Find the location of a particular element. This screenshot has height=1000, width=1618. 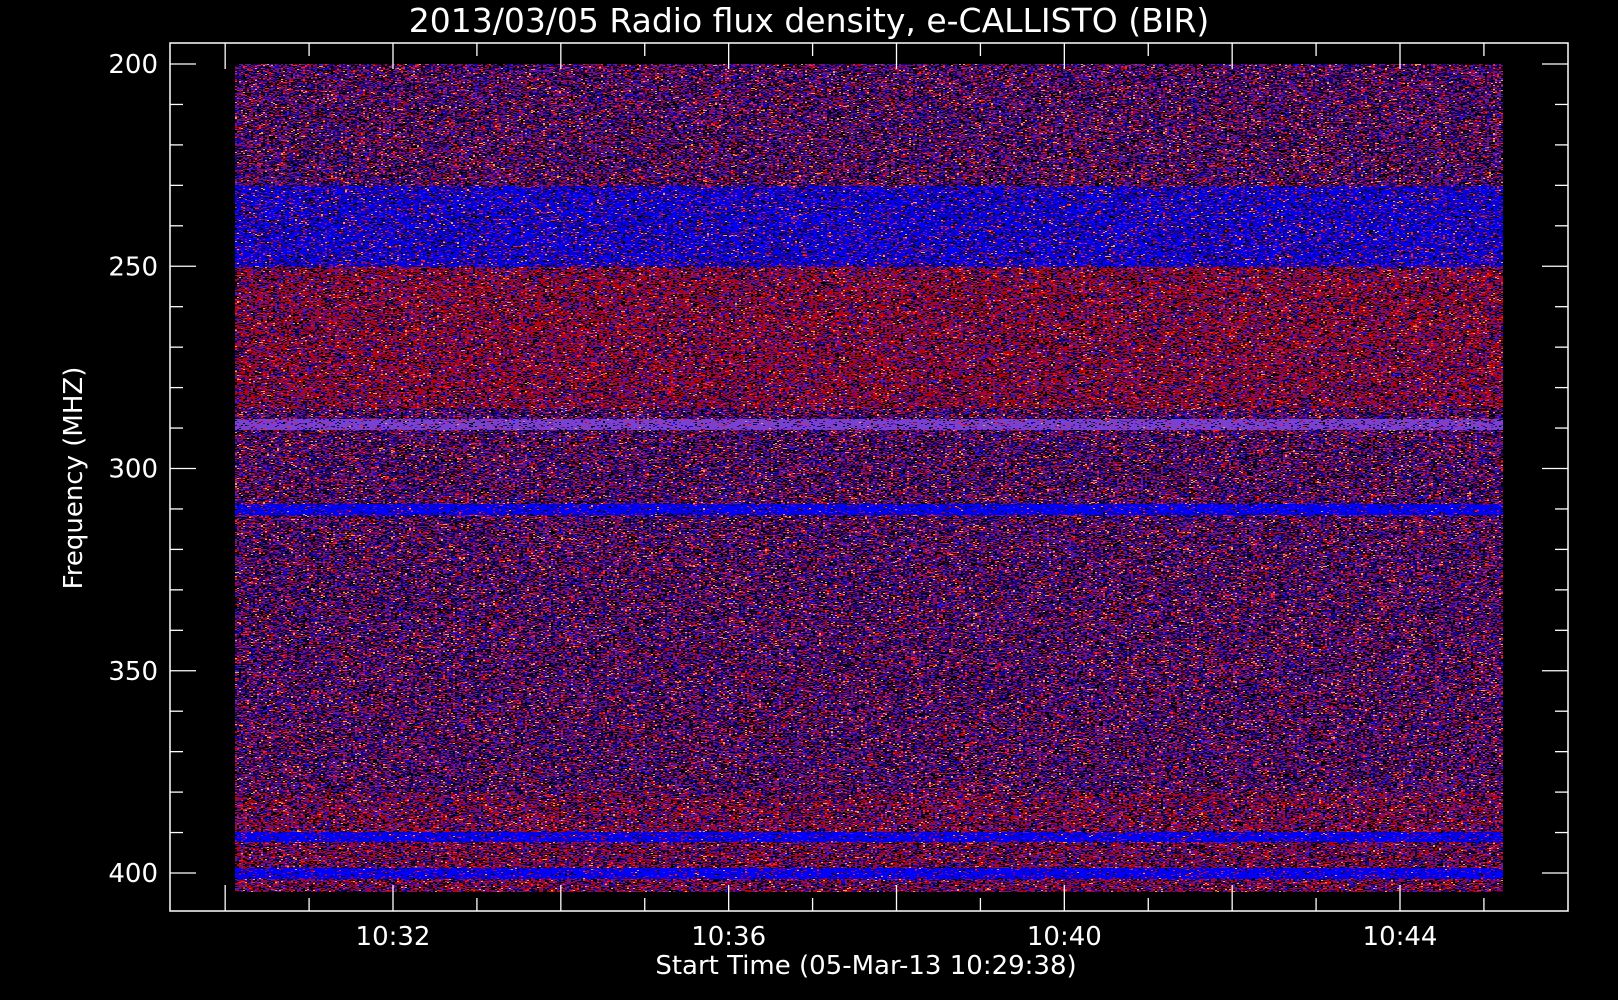

x-axis-title: Start Time (05-Mar-13 10:29:38) is located at coordinates (865, 966).